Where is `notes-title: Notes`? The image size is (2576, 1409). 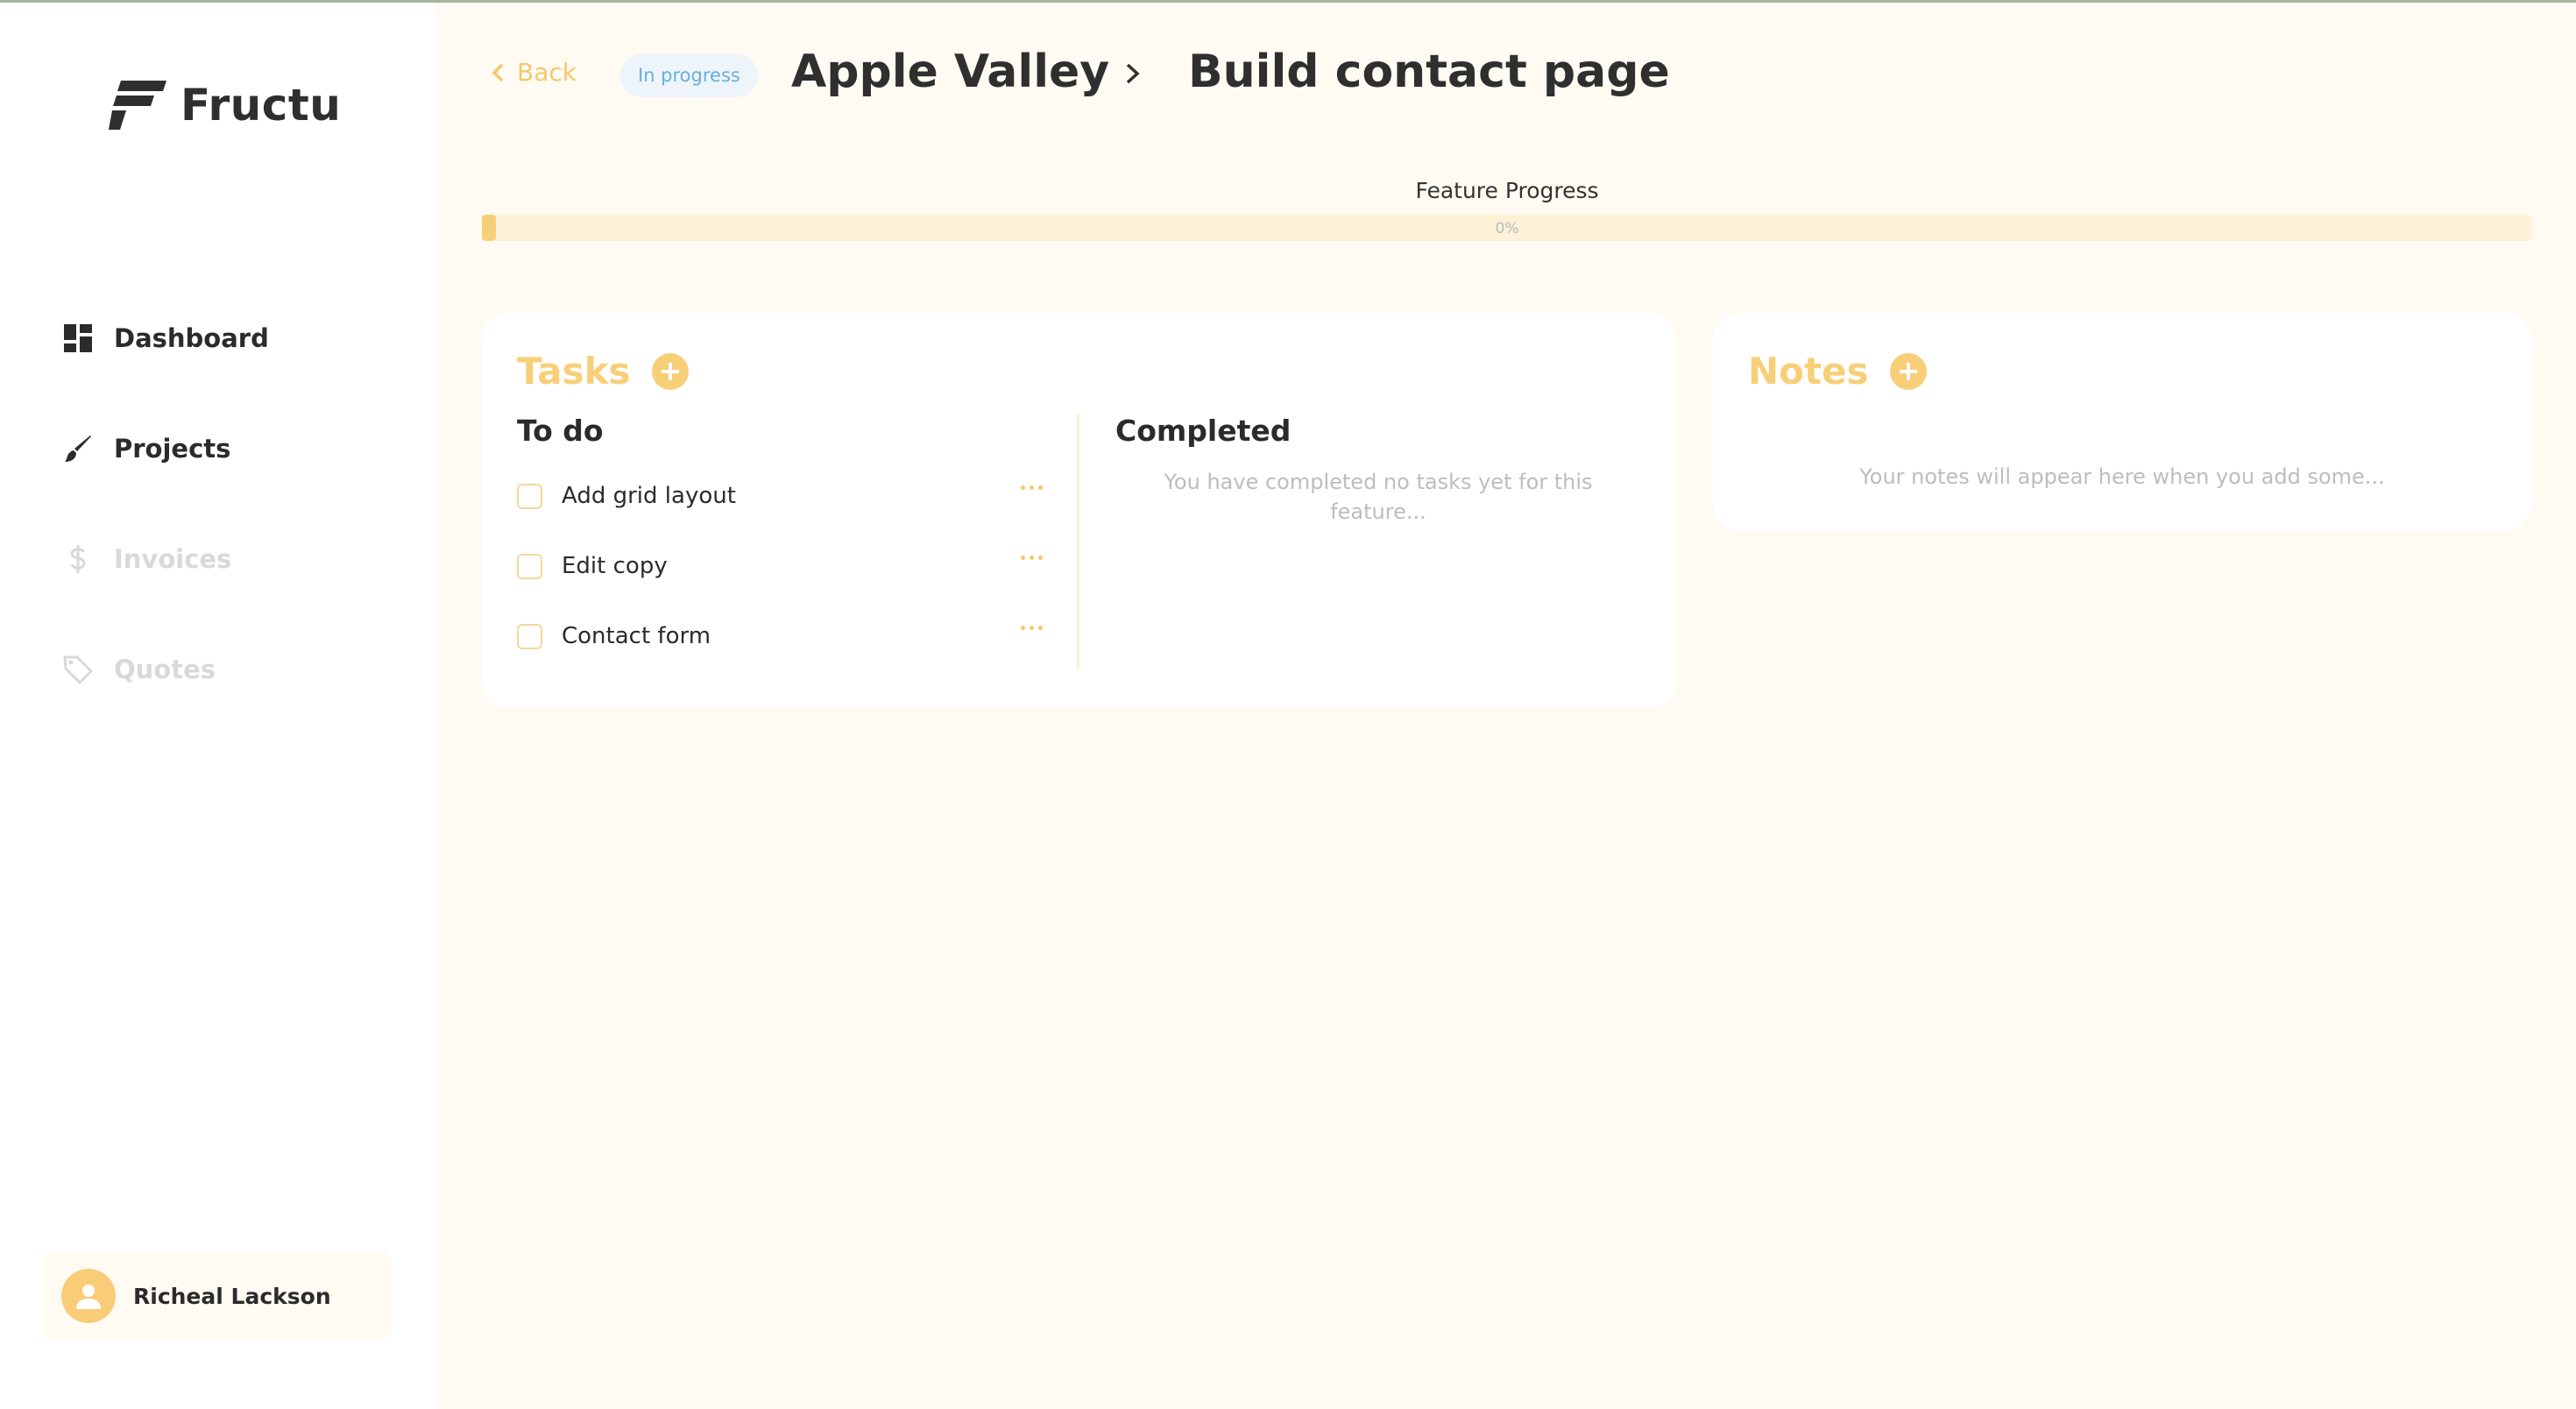
notes-title: Notes is located at coordinates (1808, 371).